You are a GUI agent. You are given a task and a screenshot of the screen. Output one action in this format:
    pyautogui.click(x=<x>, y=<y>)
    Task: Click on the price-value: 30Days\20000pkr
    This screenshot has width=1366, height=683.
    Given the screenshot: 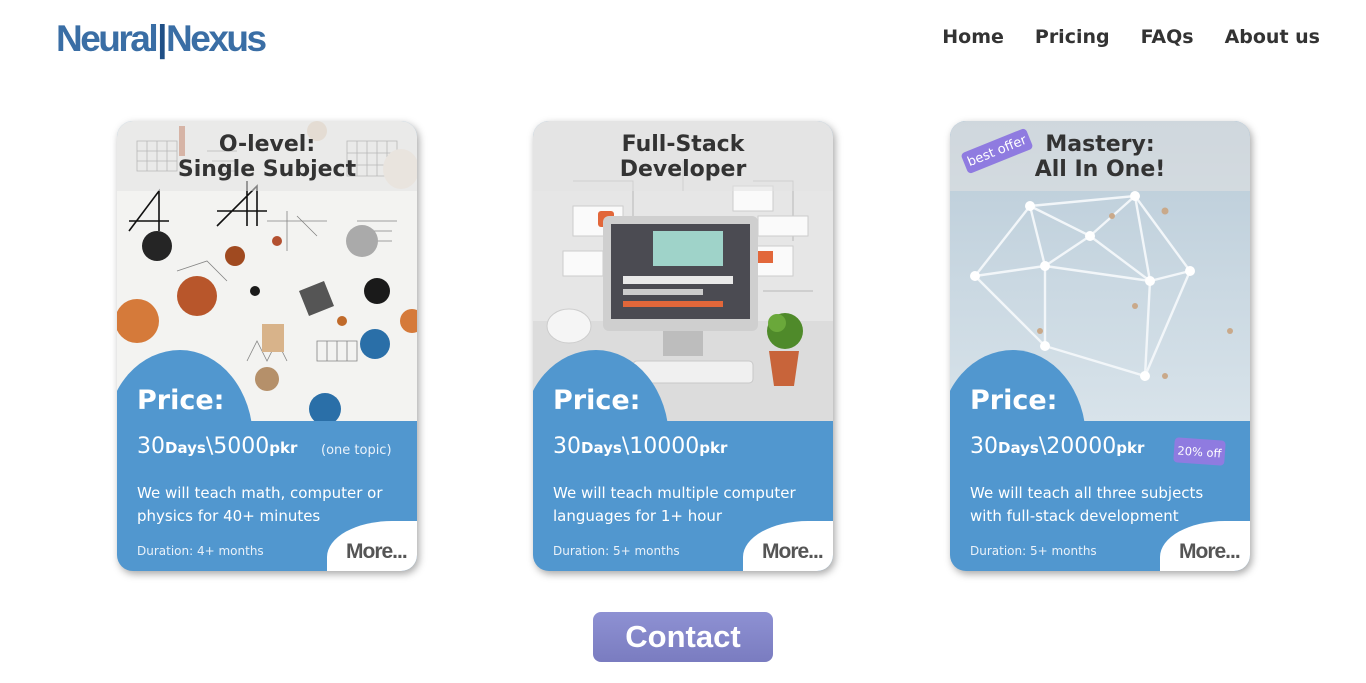 What is the action you would take?
    pyautogui.click(x=1057, y=446)
    